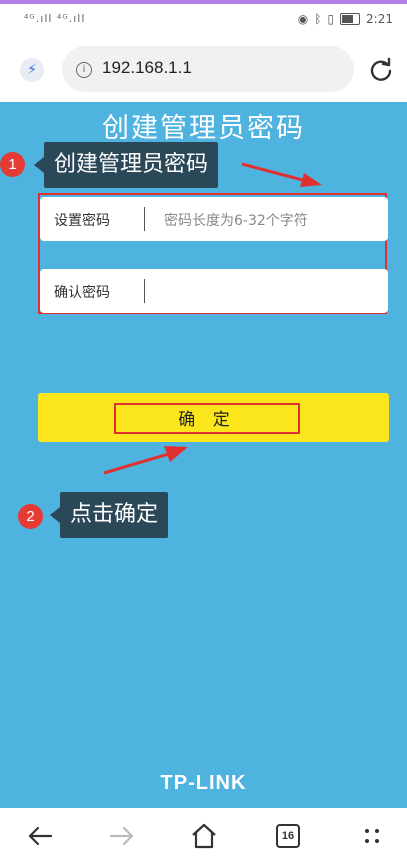 This screenshot has width=407, height=863. Describe the element at coordinates (109, 515) in the screenshot. I see `step-2-callout: 点击确定` at that location.